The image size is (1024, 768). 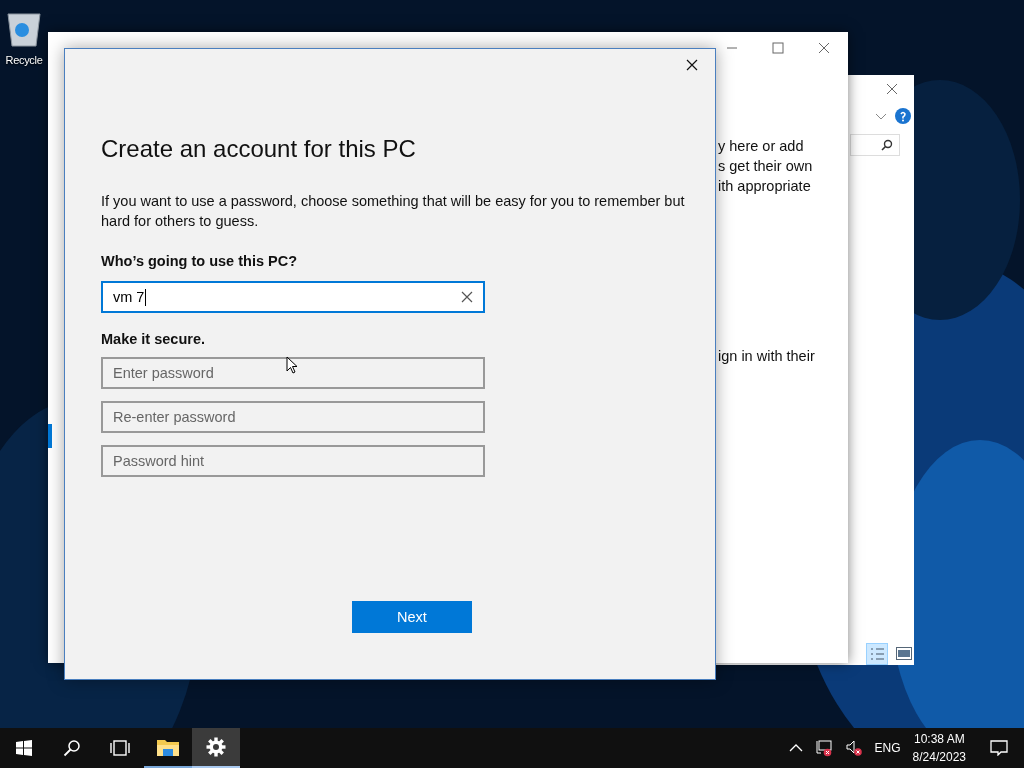 I want to click on next-button: Next, so click(x=412, y=617).